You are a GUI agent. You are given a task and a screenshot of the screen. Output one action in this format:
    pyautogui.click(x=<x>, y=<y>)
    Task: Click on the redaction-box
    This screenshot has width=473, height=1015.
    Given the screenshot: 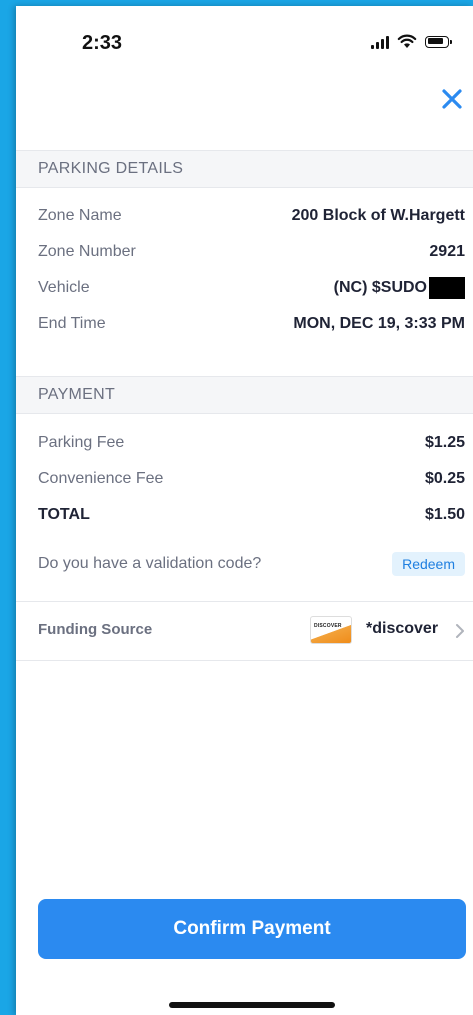 What is the action you would take?
    pyautogui.click(x=447, y=288)
    